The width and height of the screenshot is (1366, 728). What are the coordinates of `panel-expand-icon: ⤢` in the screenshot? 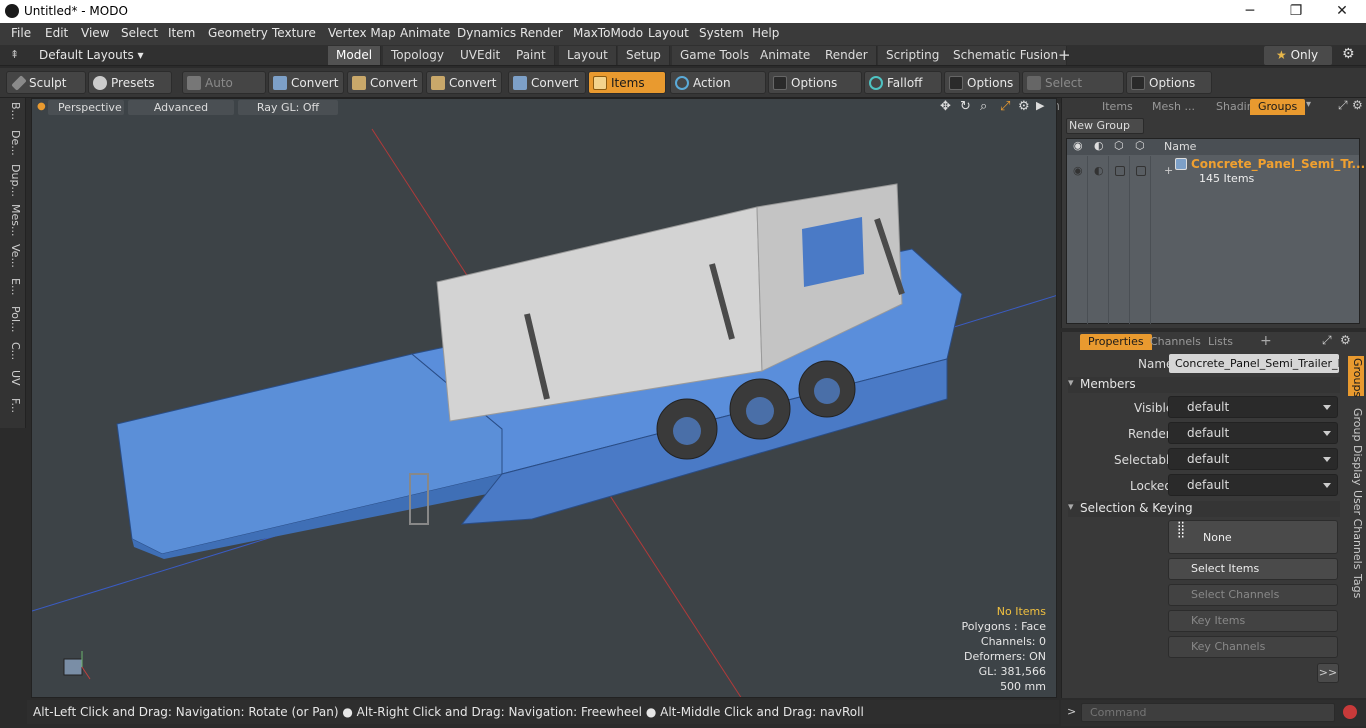 It's located at (1343, 105).